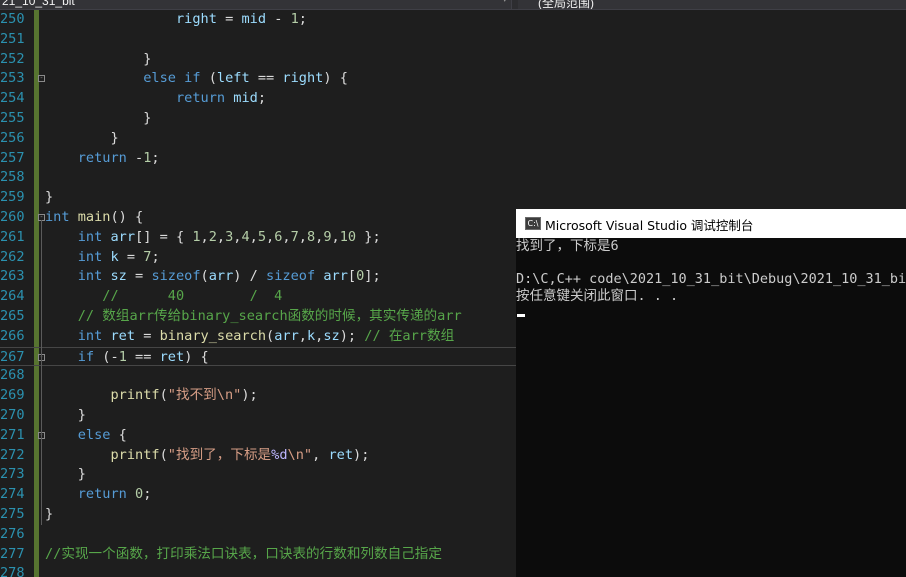 The image size is (906, 577). What do you see at coordinates (12, 335) in the screenshot?
I see `line-number: 266` at bounding box center [12, 335].